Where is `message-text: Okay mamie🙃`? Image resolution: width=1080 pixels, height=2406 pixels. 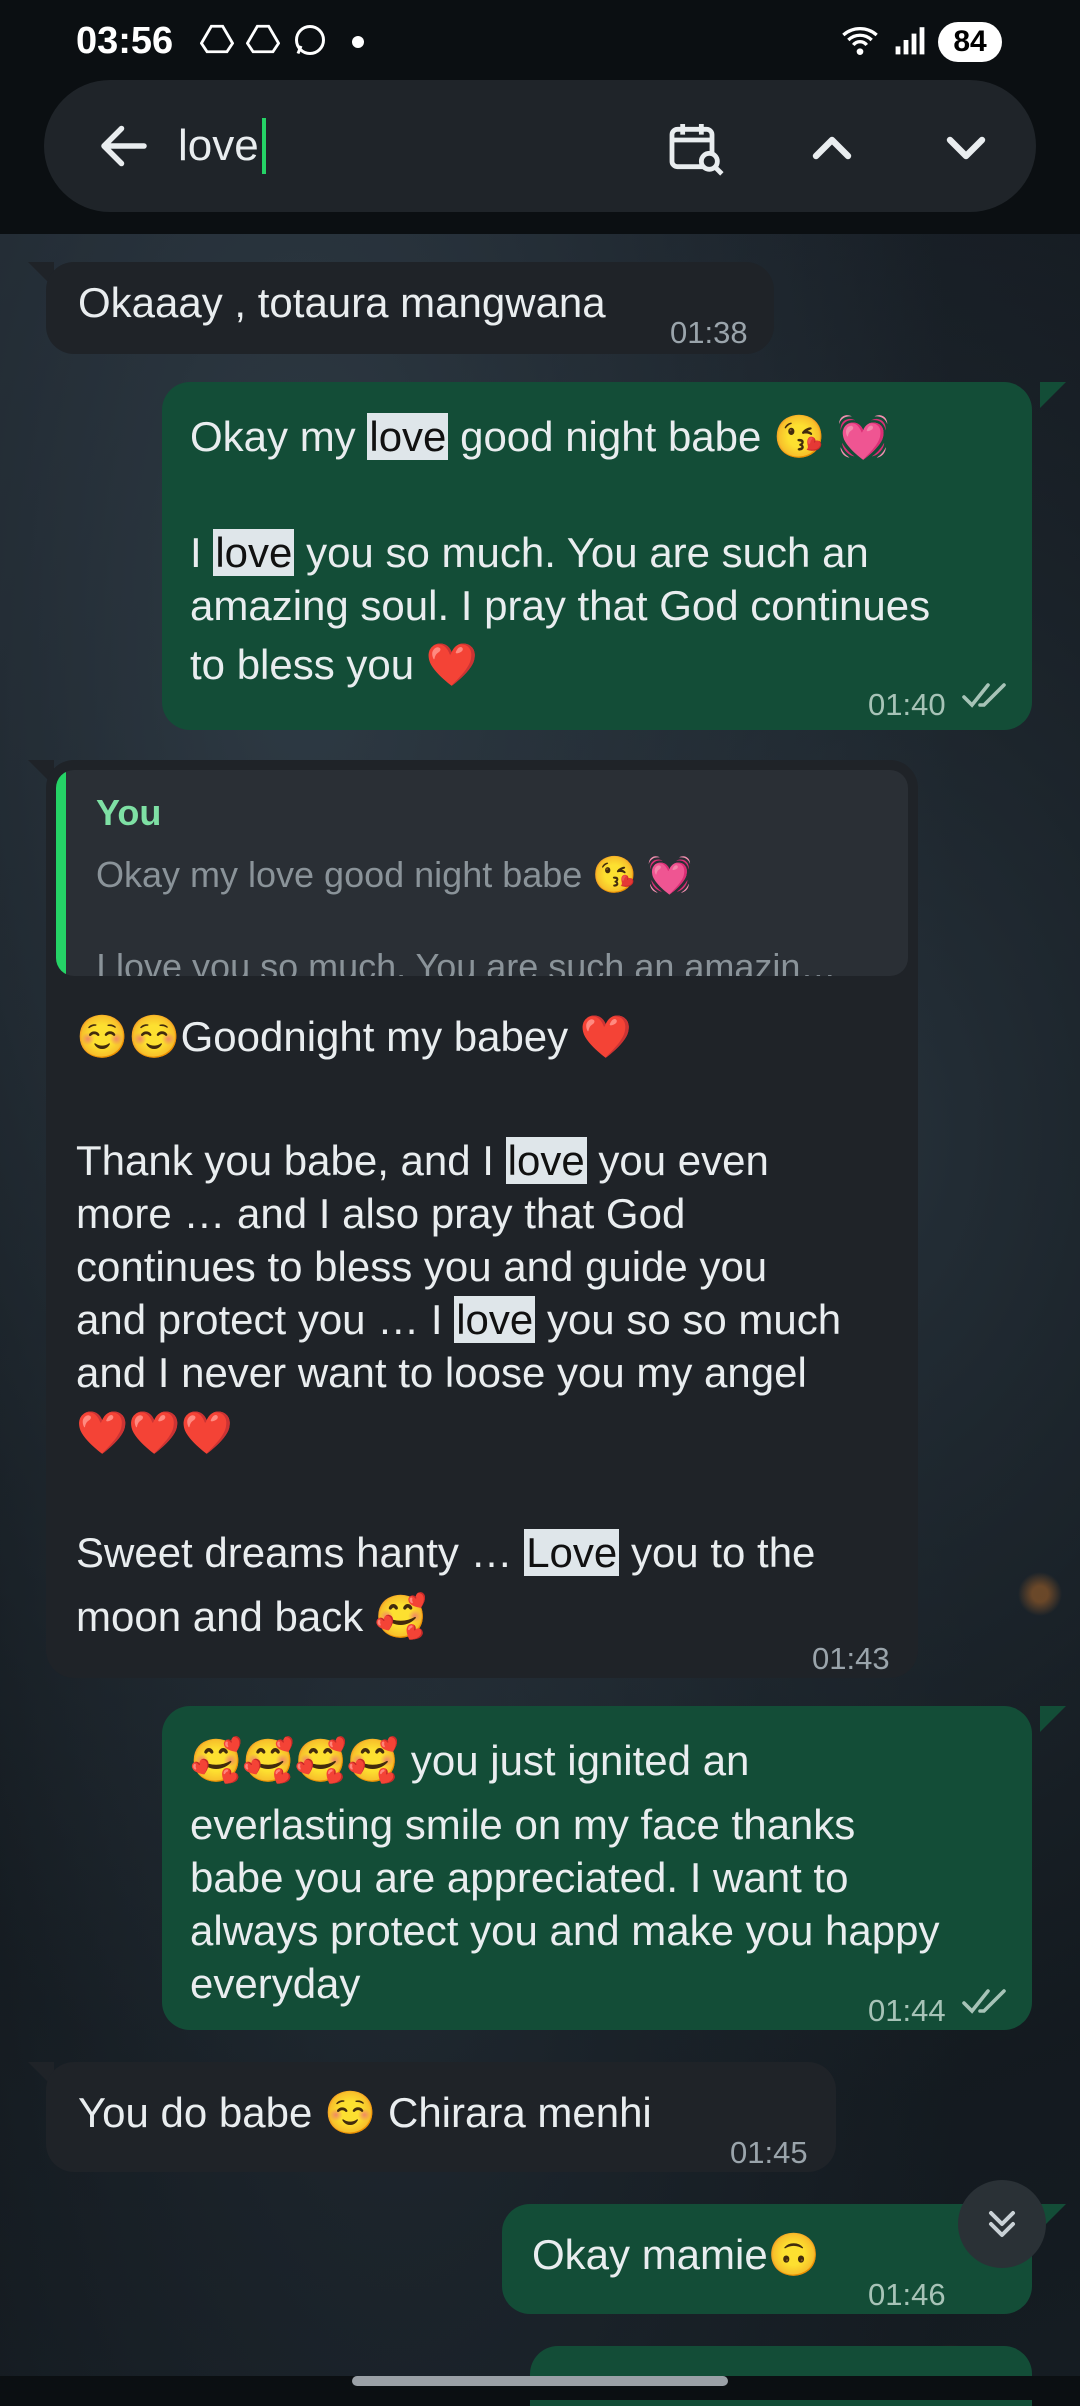
message-text: Okay mamie🙃 is located at coordinates (676, 2254).